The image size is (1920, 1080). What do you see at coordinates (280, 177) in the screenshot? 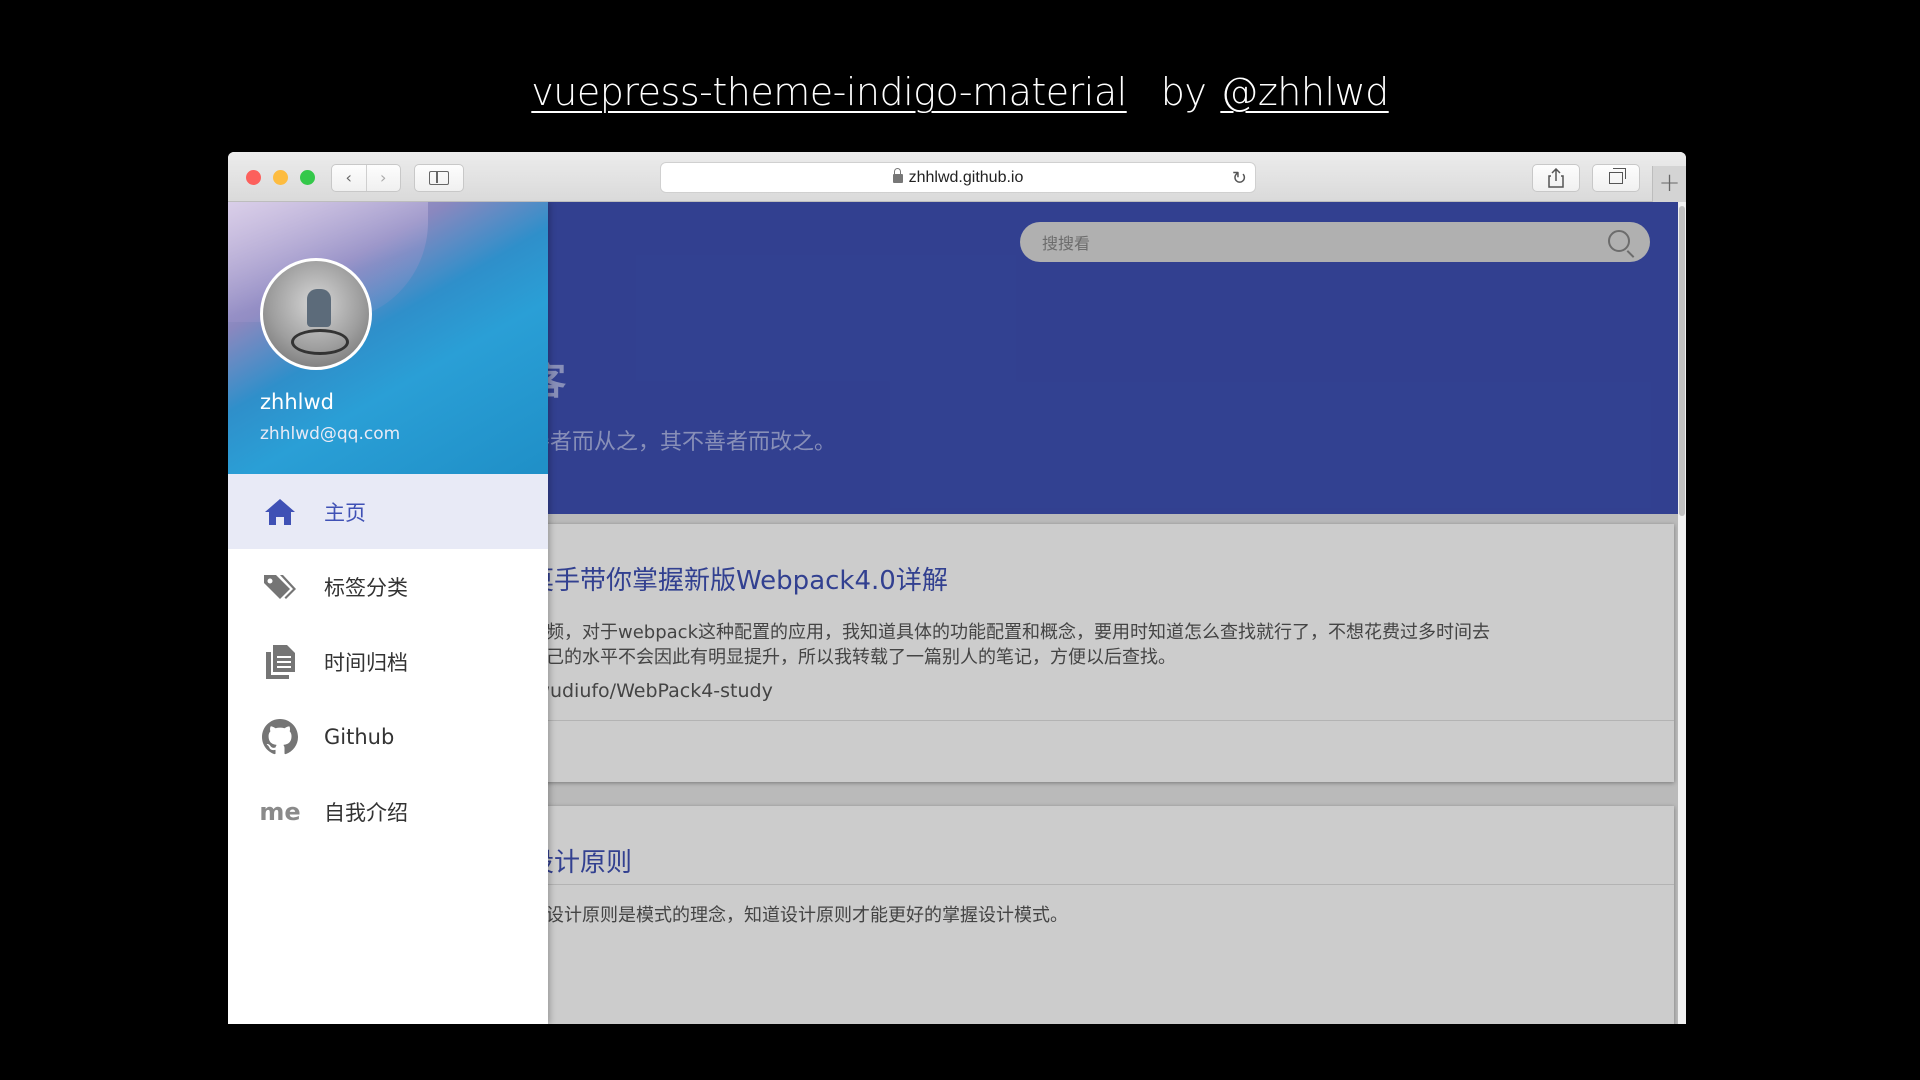
I see `minimize-window-button` at bounding box center [280, 177].